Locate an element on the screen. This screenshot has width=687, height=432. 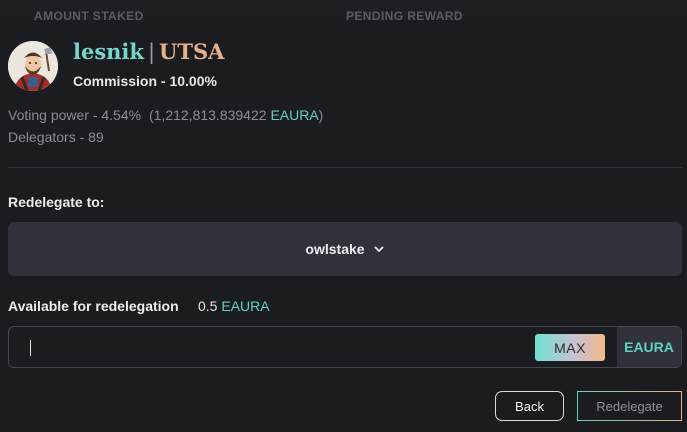
validator-name: lesnik | UTSA is located at coordinates (148, 51).